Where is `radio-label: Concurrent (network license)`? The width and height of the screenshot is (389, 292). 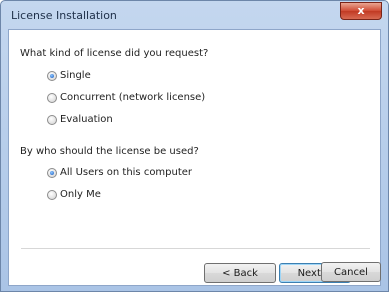
radio-label: Concurrent (network license) is located at coordinates (132, 97).